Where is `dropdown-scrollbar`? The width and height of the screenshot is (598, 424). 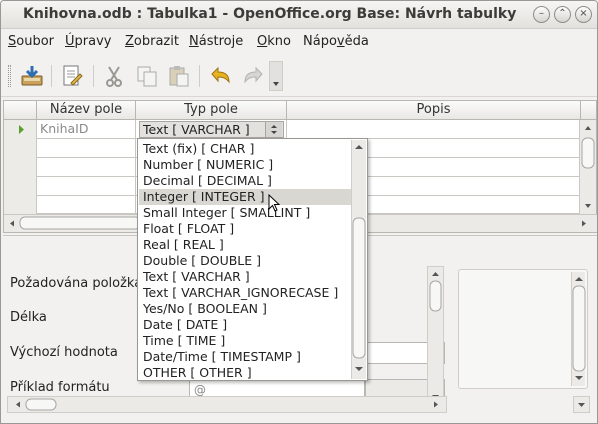 dropdown-scrollbar is located at coordinates (358, 259).